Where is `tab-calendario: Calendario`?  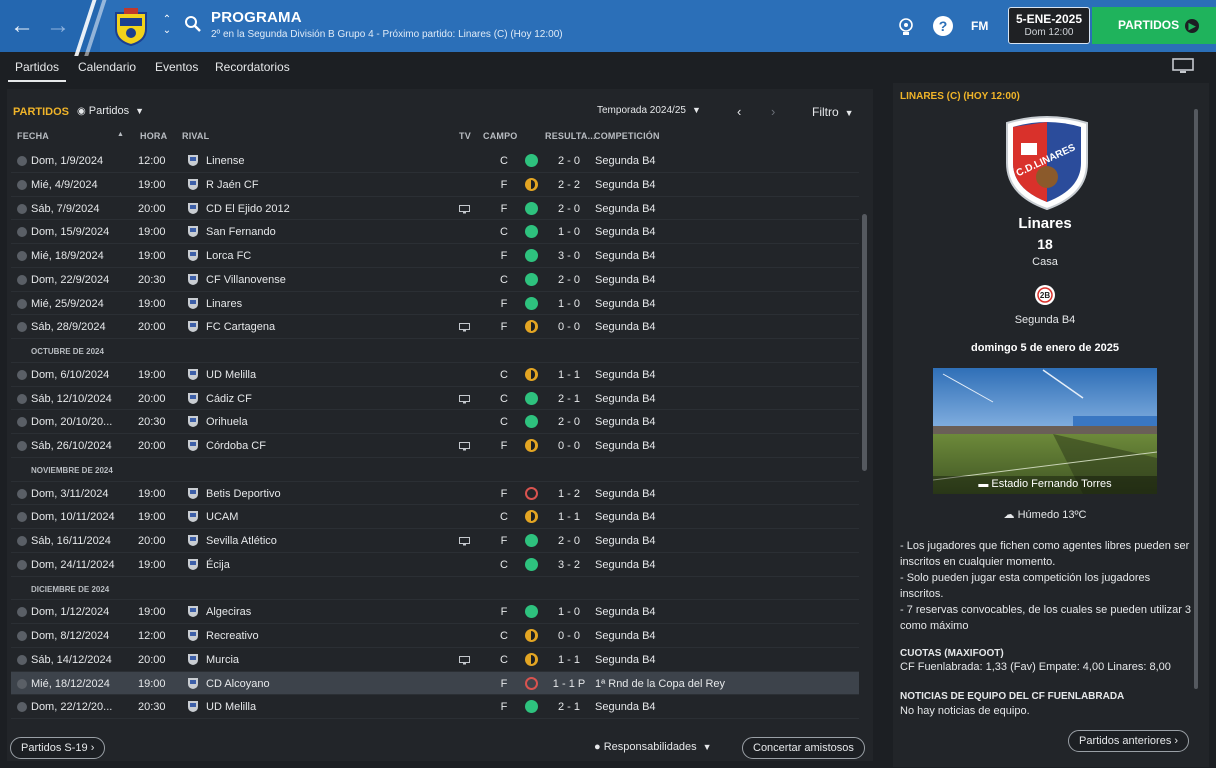
tab-calendario: Calendario is located at coordinates (107, 67).